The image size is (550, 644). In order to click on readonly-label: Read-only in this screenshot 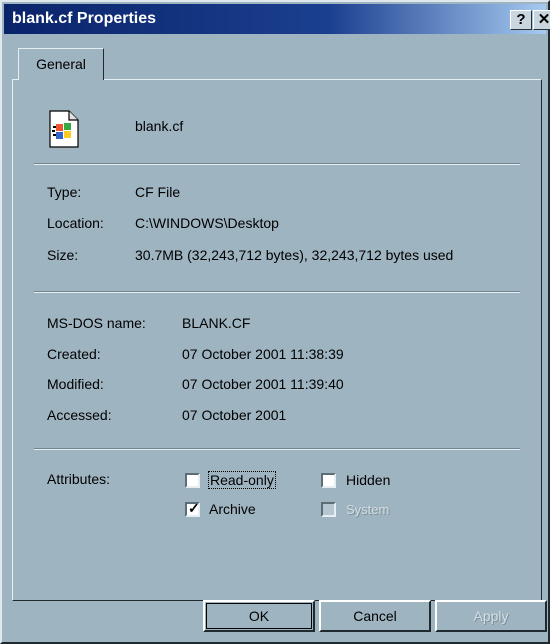, I will do `click(242, 480)`.